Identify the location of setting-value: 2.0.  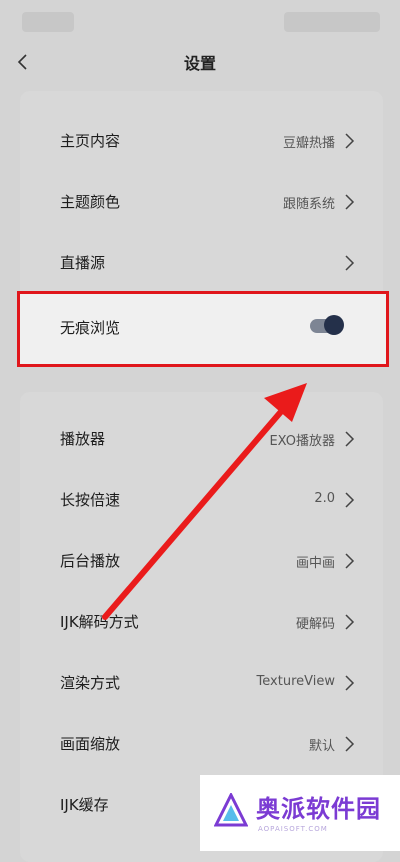
(324, 498).